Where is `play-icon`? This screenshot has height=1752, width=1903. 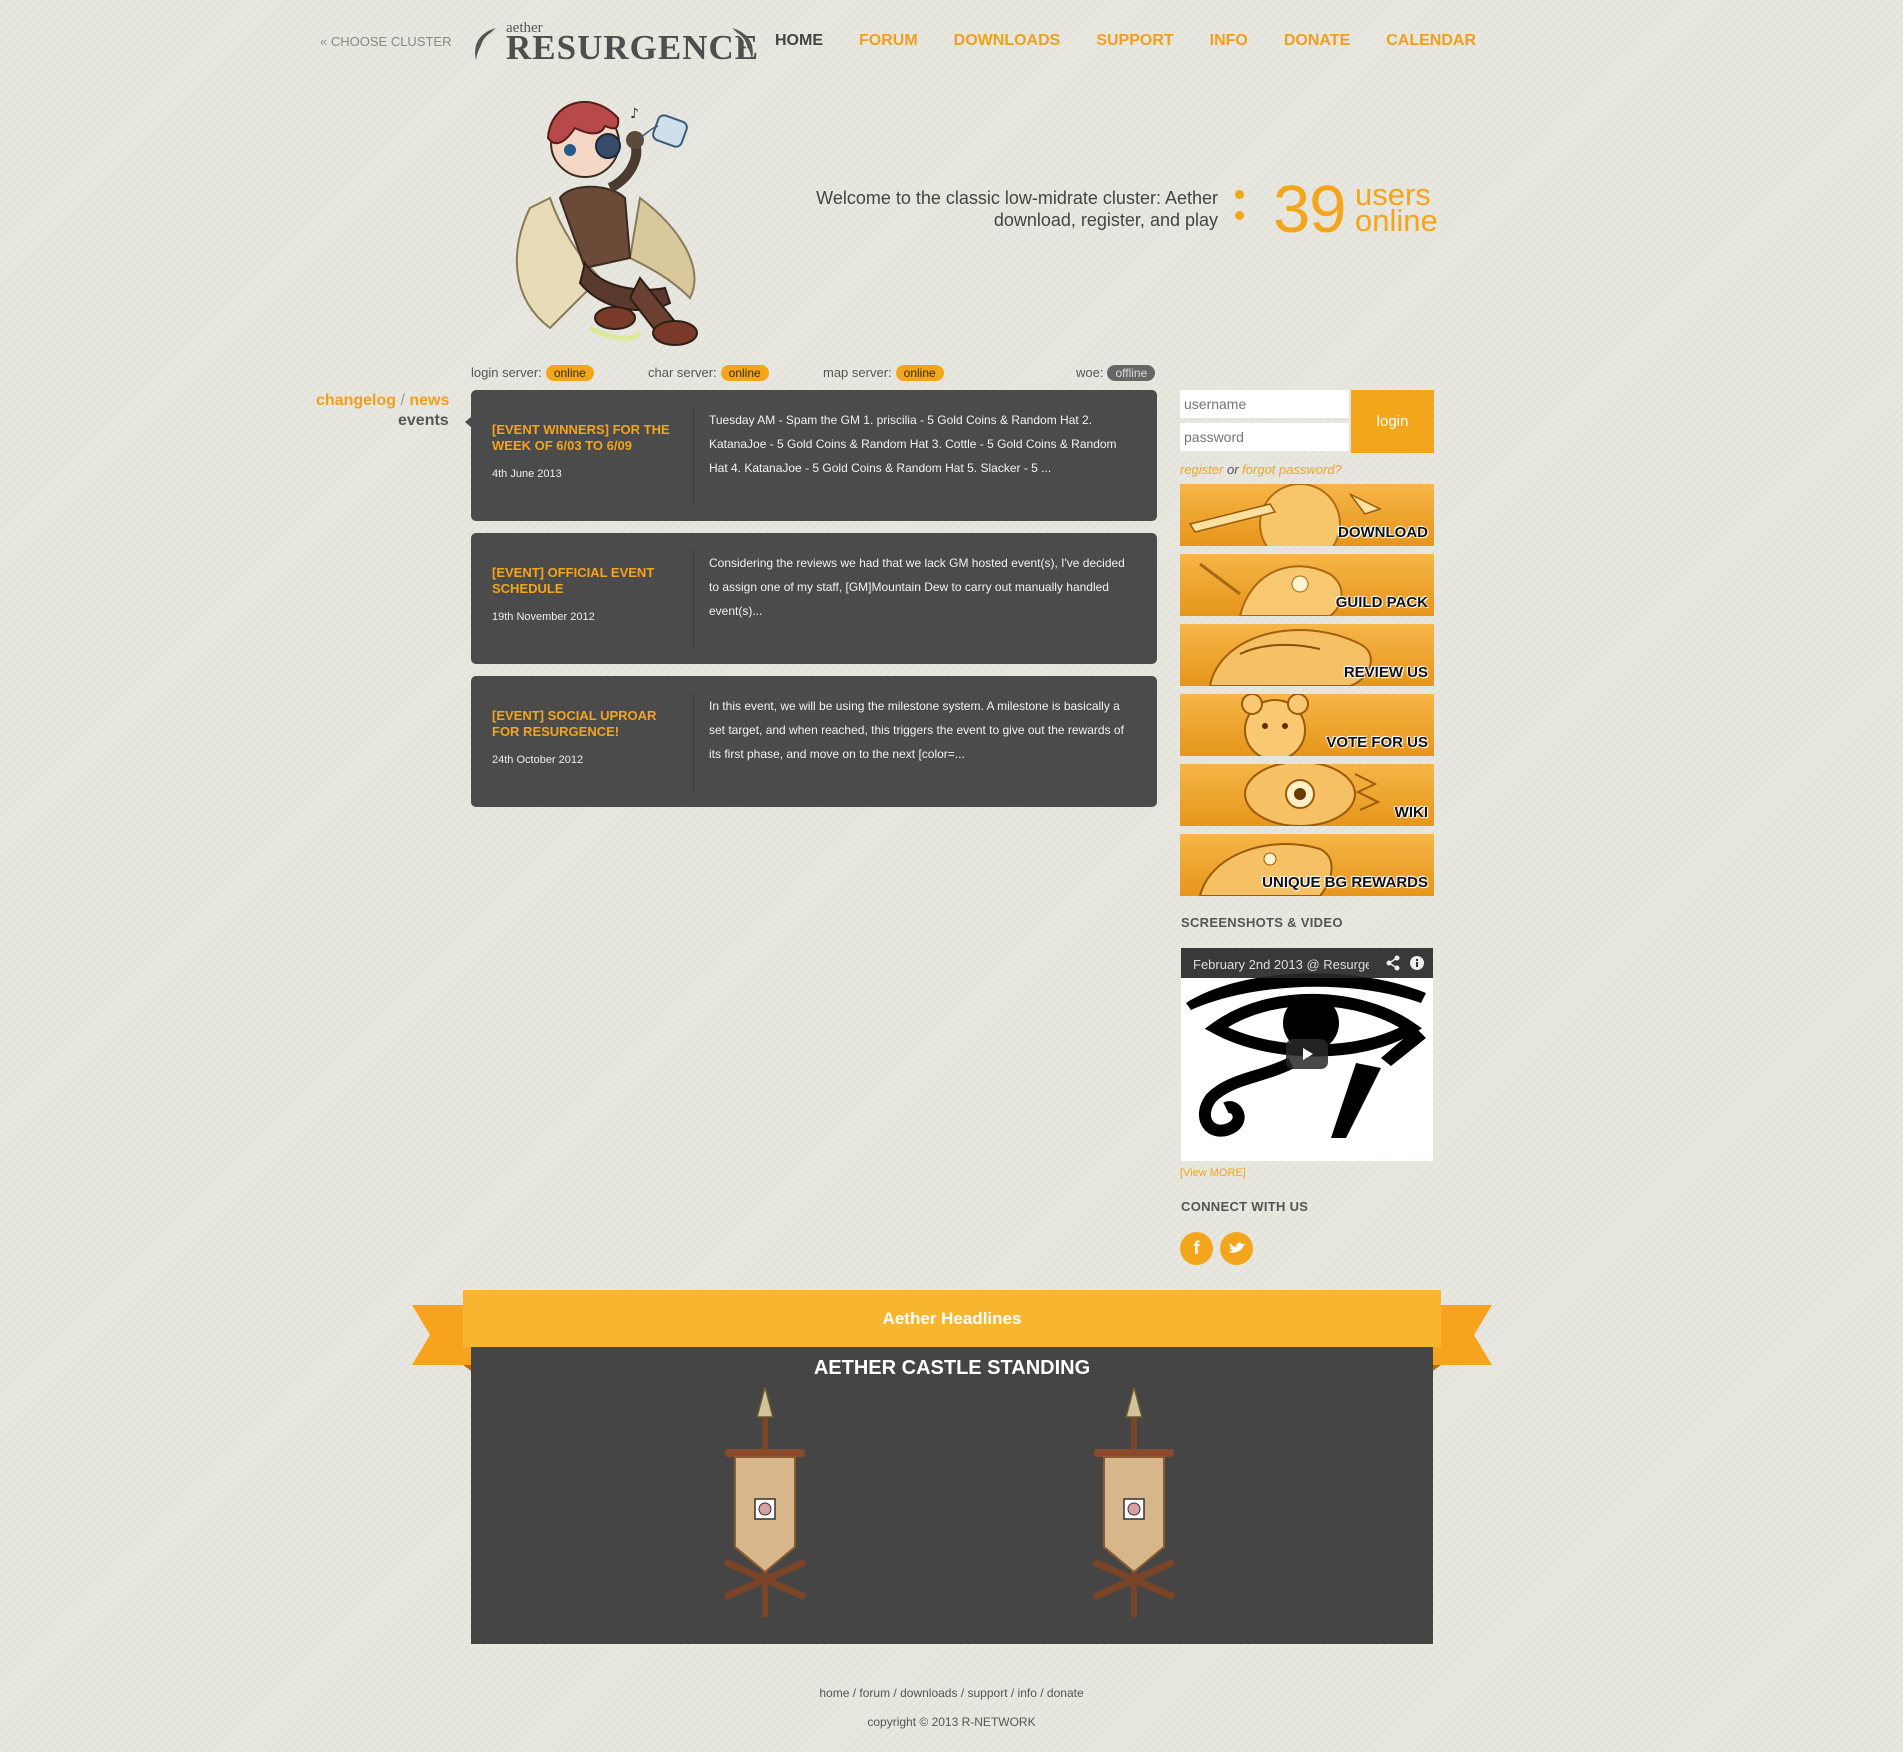
play-icon is located at coordinates (1308, 1054).